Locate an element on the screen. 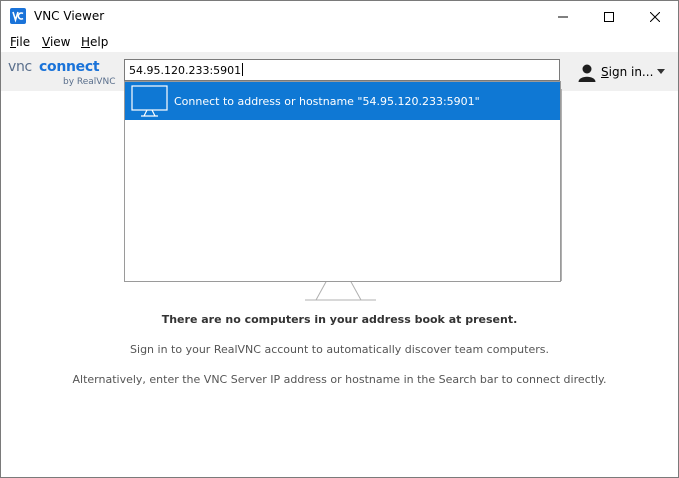 The width and height of the screenshot is (679, 478). close-icon is located at coordinates (655, 16).